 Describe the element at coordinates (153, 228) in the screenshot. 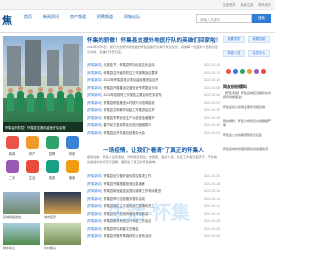

I see `list-item: [怀集新闻] 怀集县举办新春文艺晚会 2022-01-06` at that location.